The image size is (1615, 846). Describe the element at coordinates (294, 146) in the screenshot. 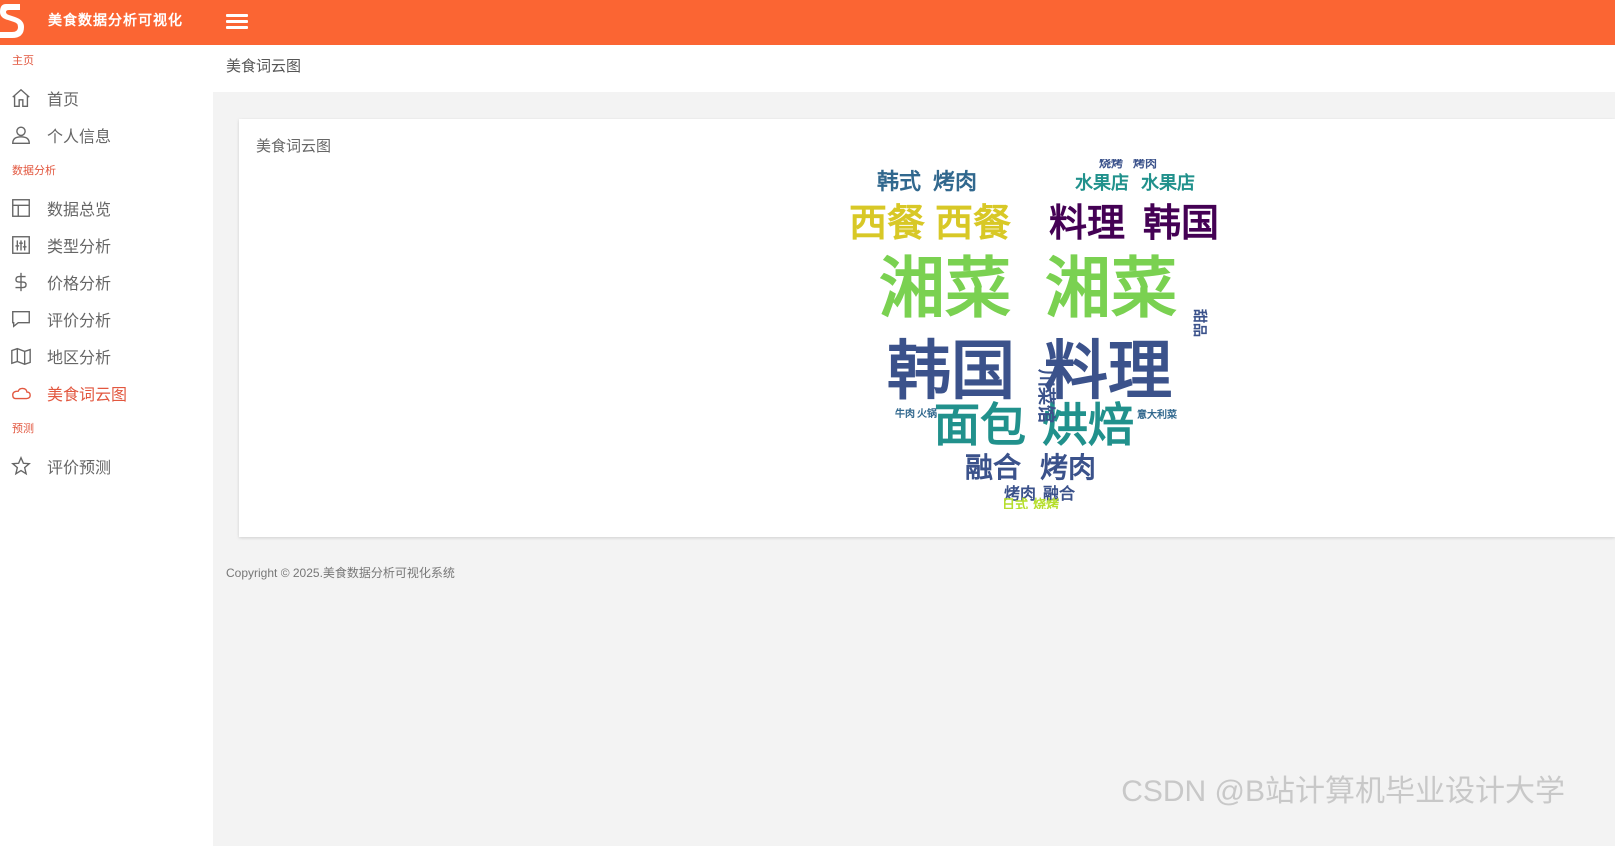

I see `card-title: 美食词云图` at that location.